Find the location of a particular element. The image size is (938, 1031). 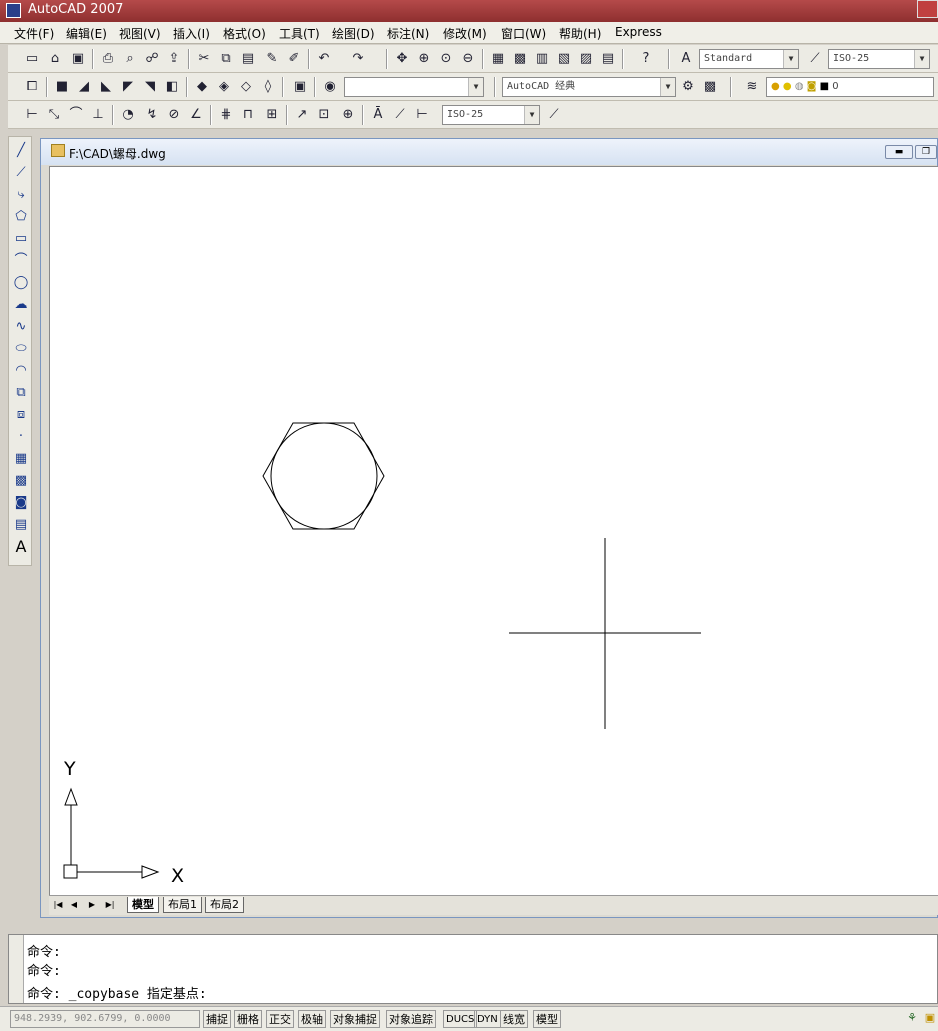

menu-edit: 编辑(E) is located at coordinates (86, 33).